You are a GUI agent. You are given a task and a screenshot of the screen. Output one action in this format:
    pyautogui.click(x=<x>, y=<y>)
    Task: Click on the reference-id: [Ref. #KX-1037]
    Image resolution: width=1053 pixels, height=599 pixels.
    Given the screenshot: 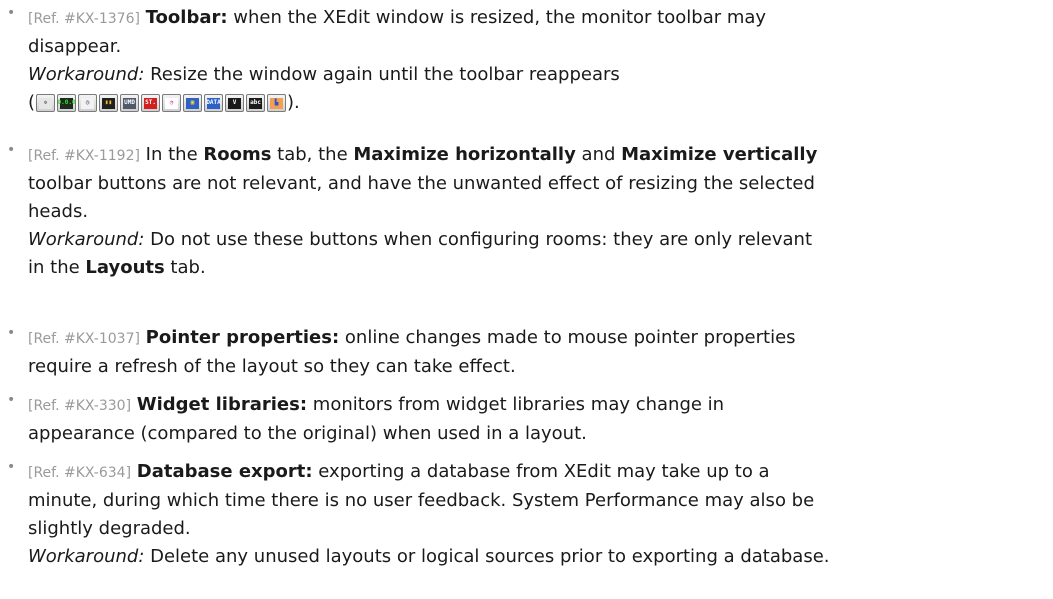 What is the action you would take?
    pyautogui.click(x=84, y=339)
    